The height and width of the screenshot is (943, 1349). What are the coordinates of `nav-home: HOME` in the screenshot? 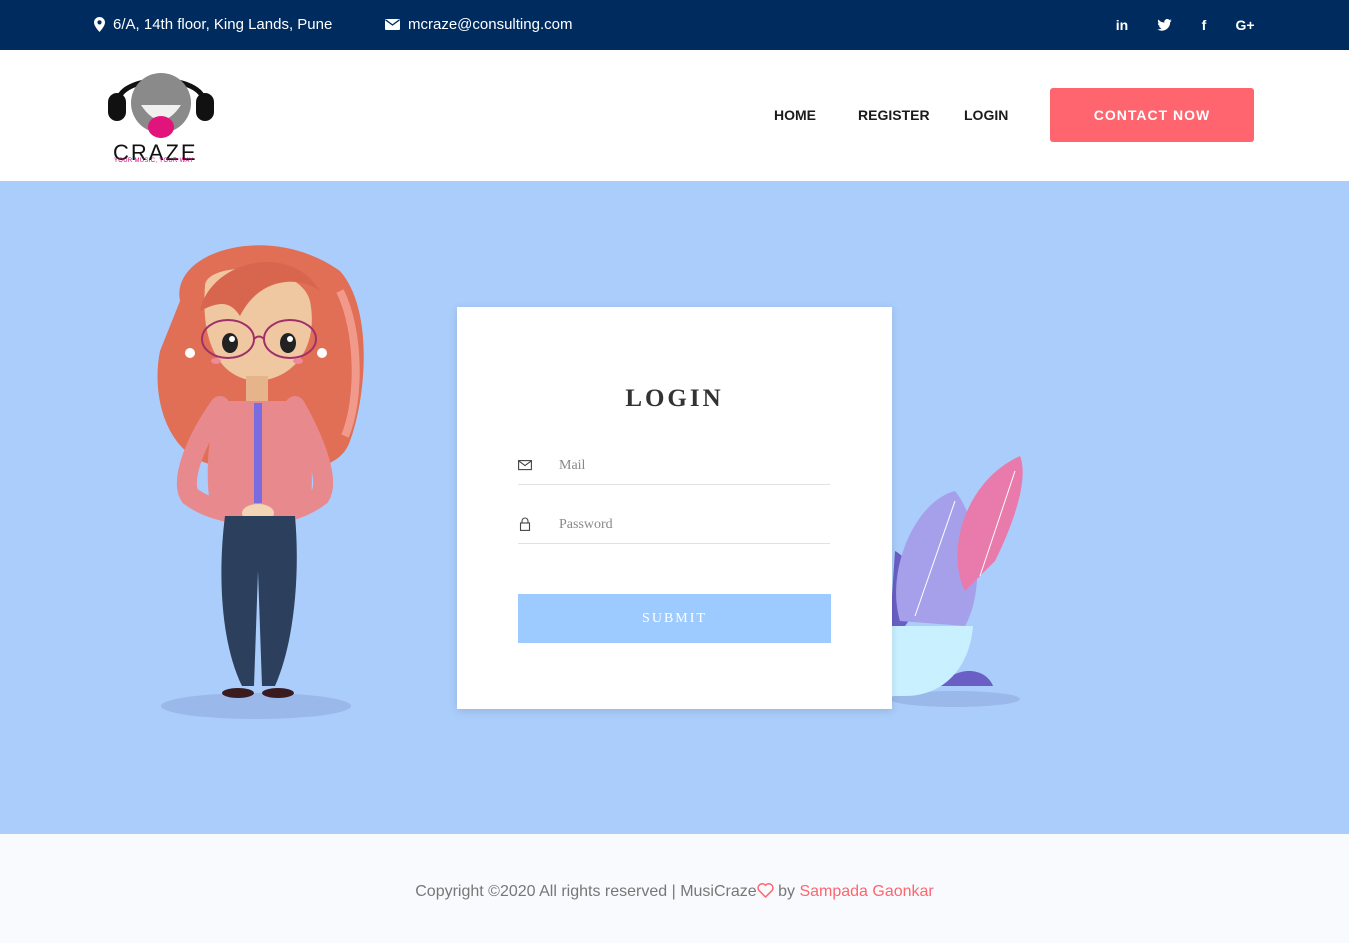 It's located at (795, 115).